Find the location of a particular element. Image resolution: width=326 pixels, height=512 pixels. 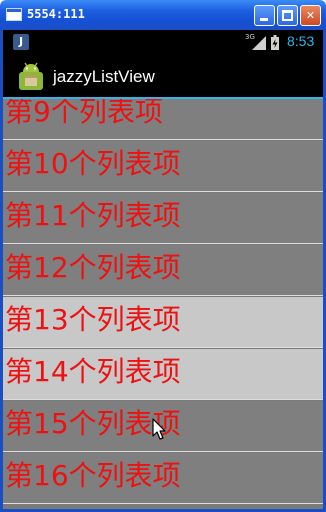

list-item-label: 第14个列表项 is located at coordinates (93, 371).